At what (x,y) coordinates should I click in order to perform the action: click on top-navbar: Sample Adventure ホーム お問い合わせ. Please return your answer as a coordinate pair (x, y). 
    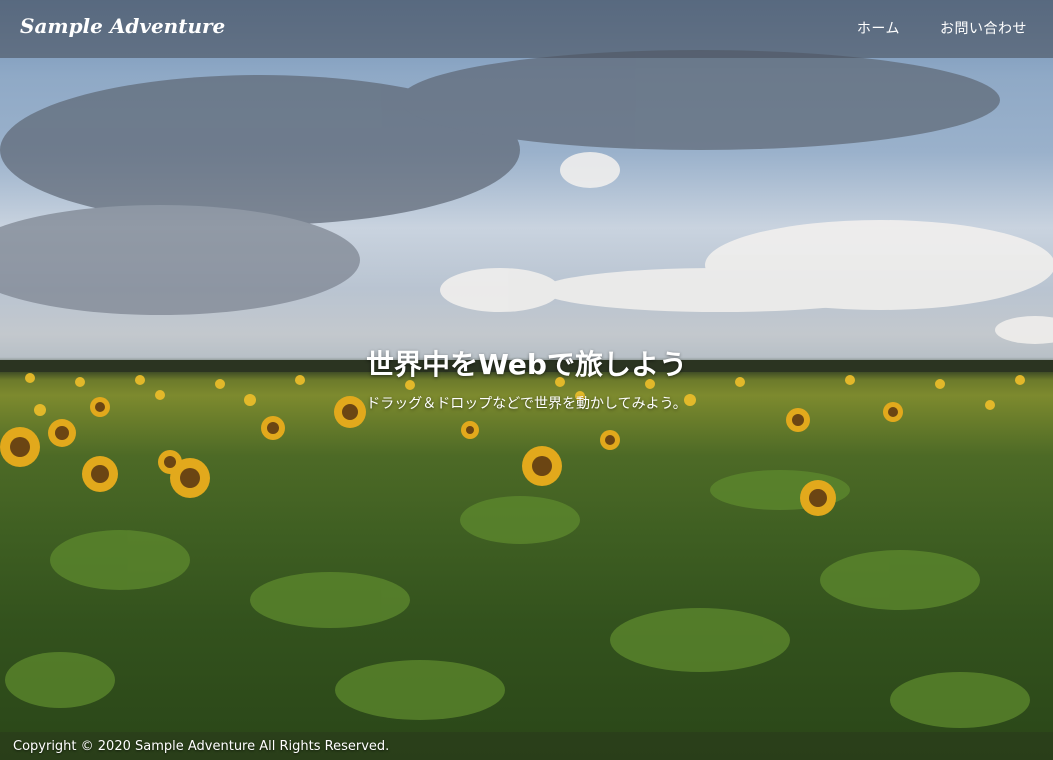
    Looking at the image, I should click on (526, 29).